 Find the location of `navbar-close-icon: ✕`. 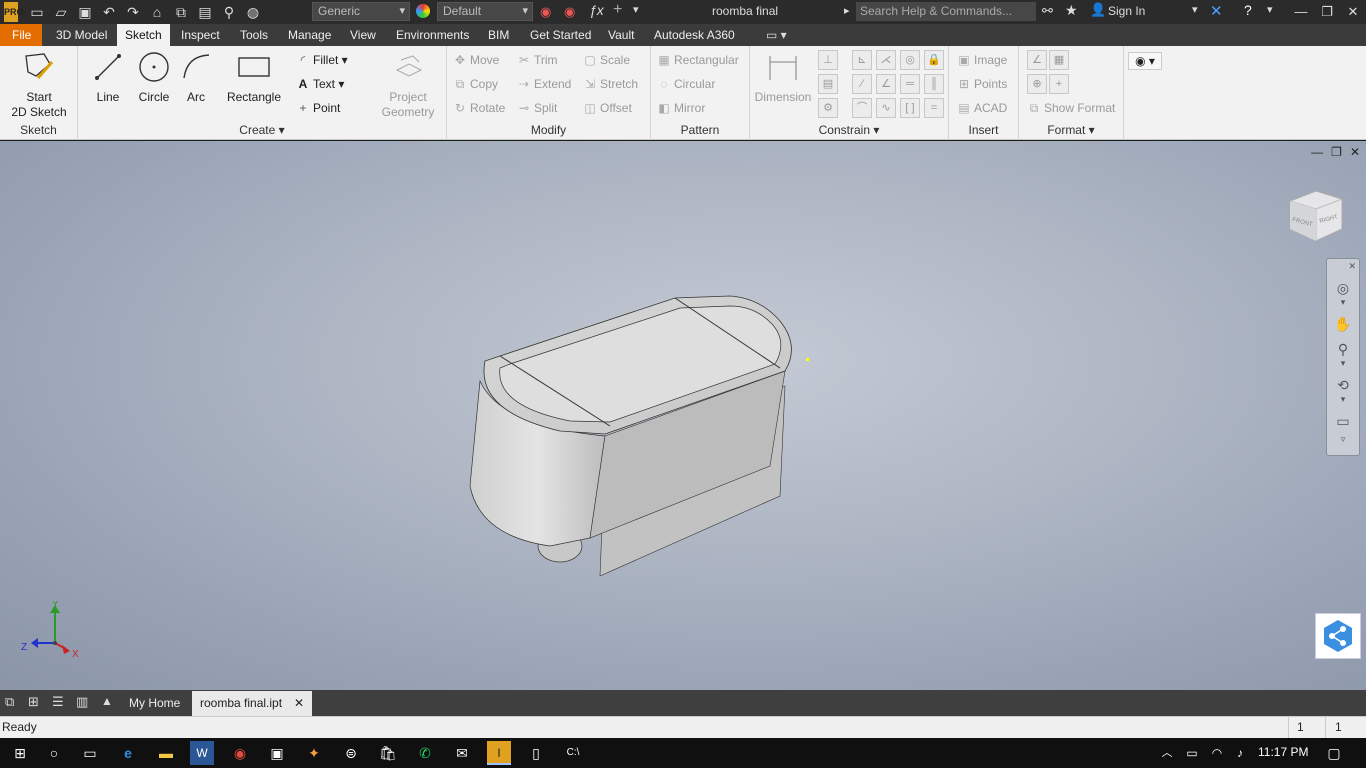

navbar-close-icon: ✕ is located at coordinates (1343, 266).